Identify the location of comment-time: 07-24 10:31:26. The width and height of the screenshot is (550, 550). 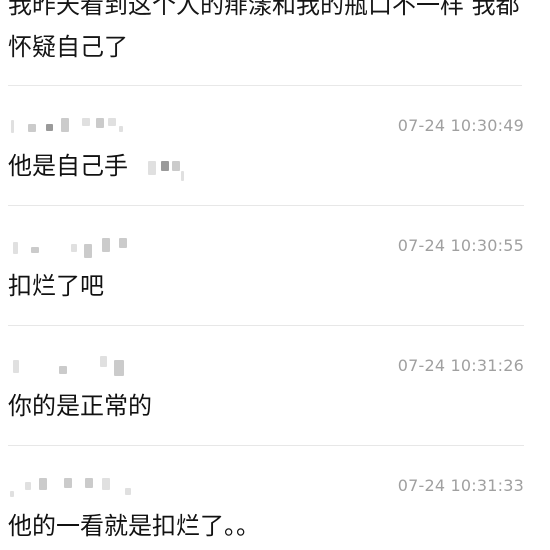
(460, 365).